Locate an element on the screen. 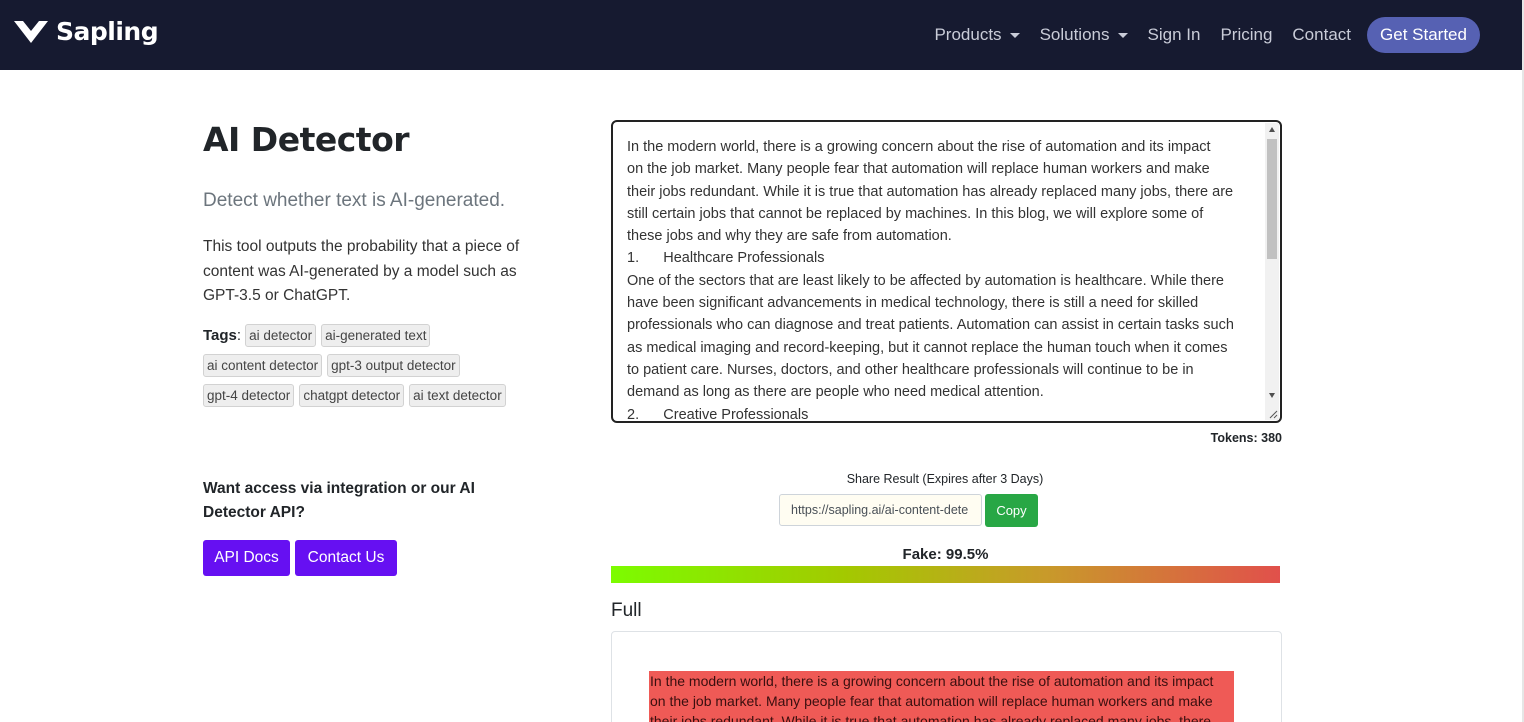 The height and width of the screenshot is (722, 1524). tag-row: Tags: ai detector ai-generated text is located at coordinates (368, 335).